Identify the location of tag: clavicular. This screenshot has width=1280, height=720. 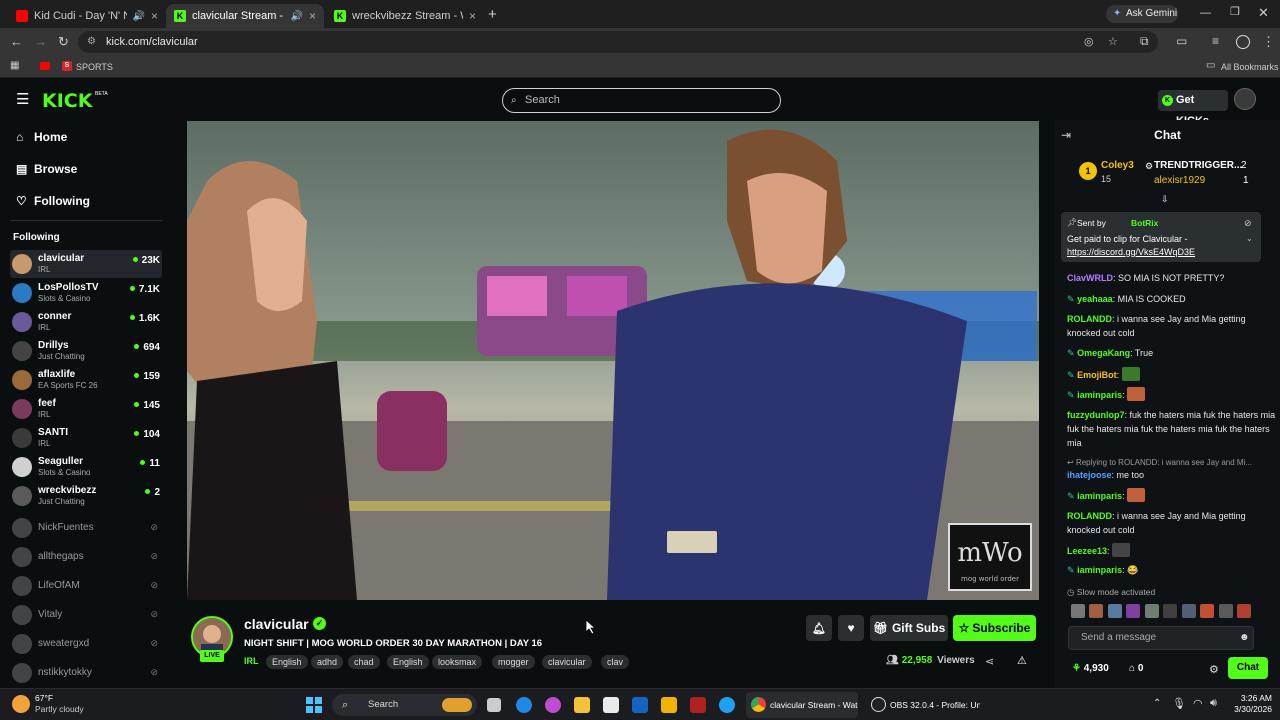
(567, 662).